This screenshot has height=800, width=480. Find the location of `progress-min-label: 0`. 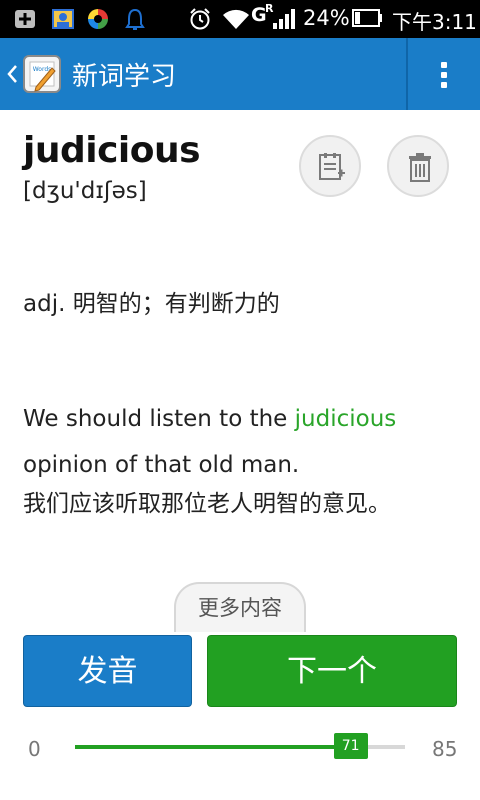

progress-min-label: 0 is located at coordinates (34, 749).